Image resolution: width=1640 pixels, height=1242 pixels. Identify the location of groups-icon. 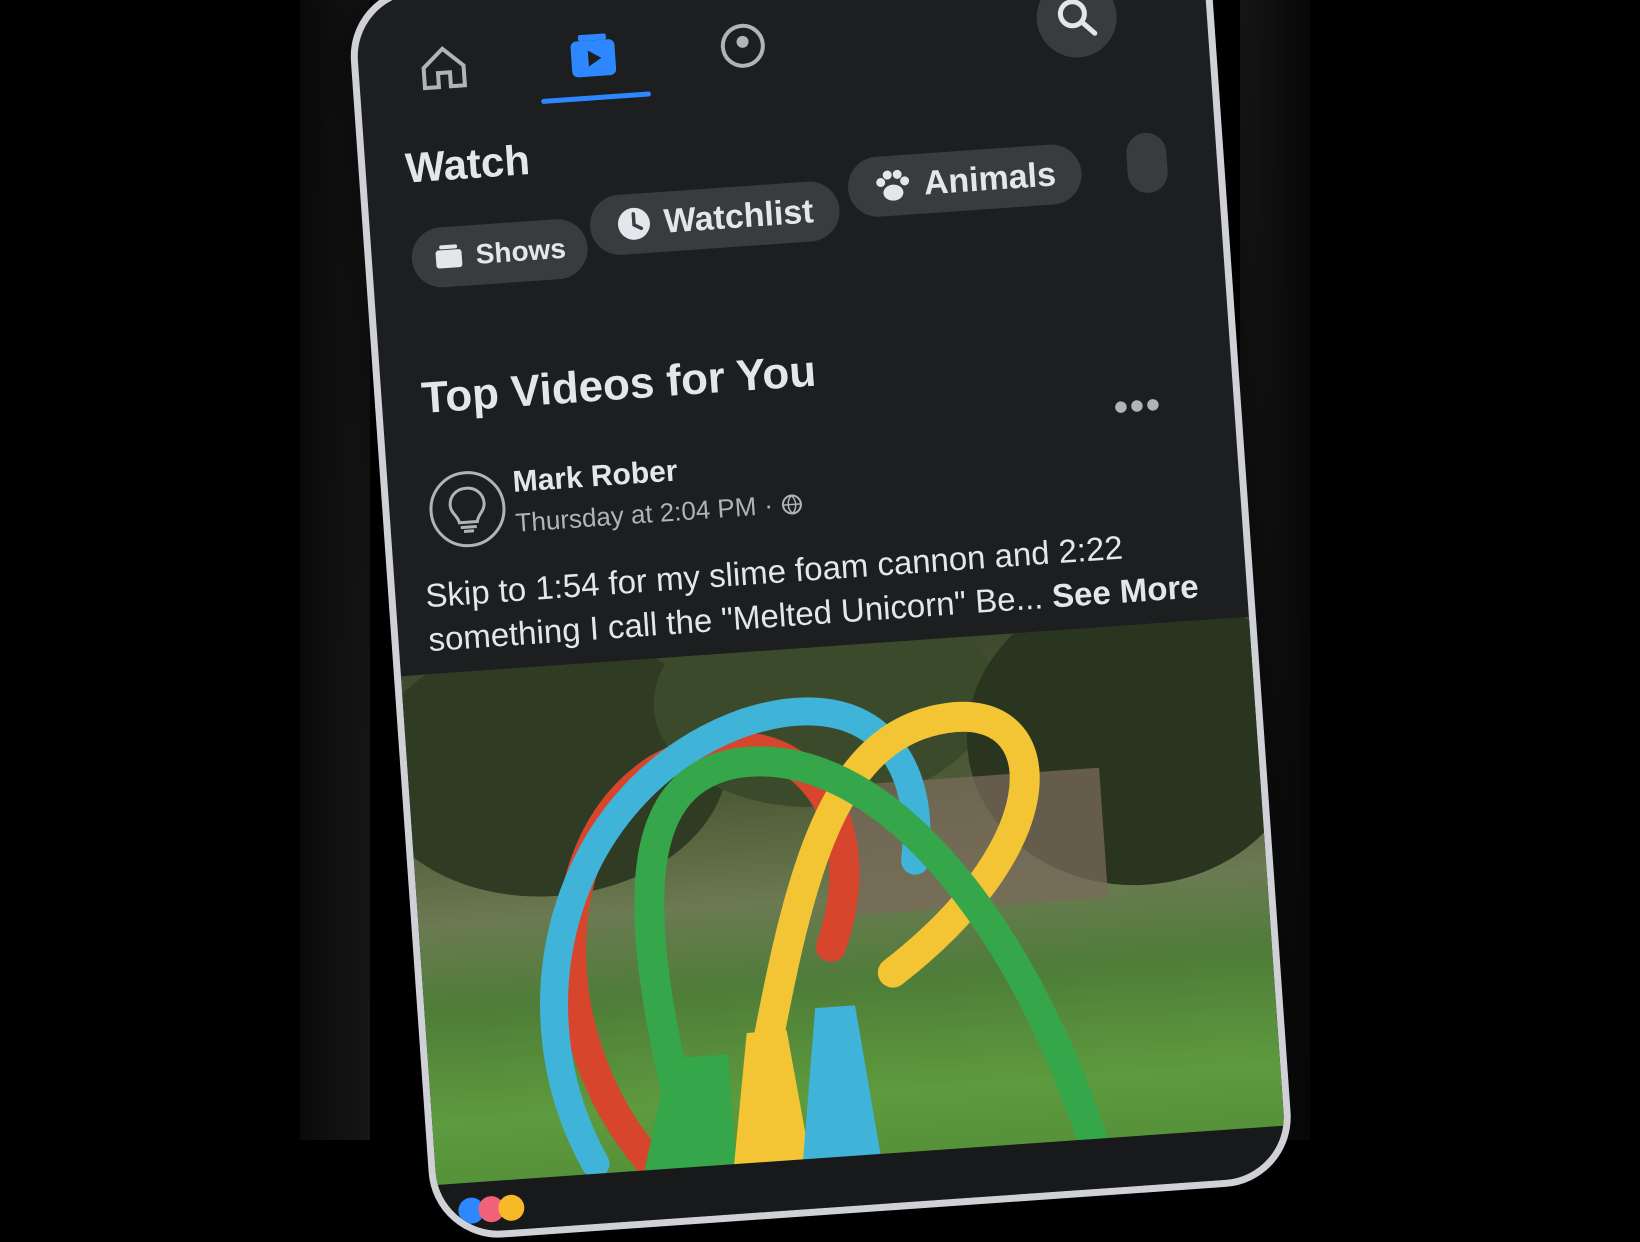
(742, 45).